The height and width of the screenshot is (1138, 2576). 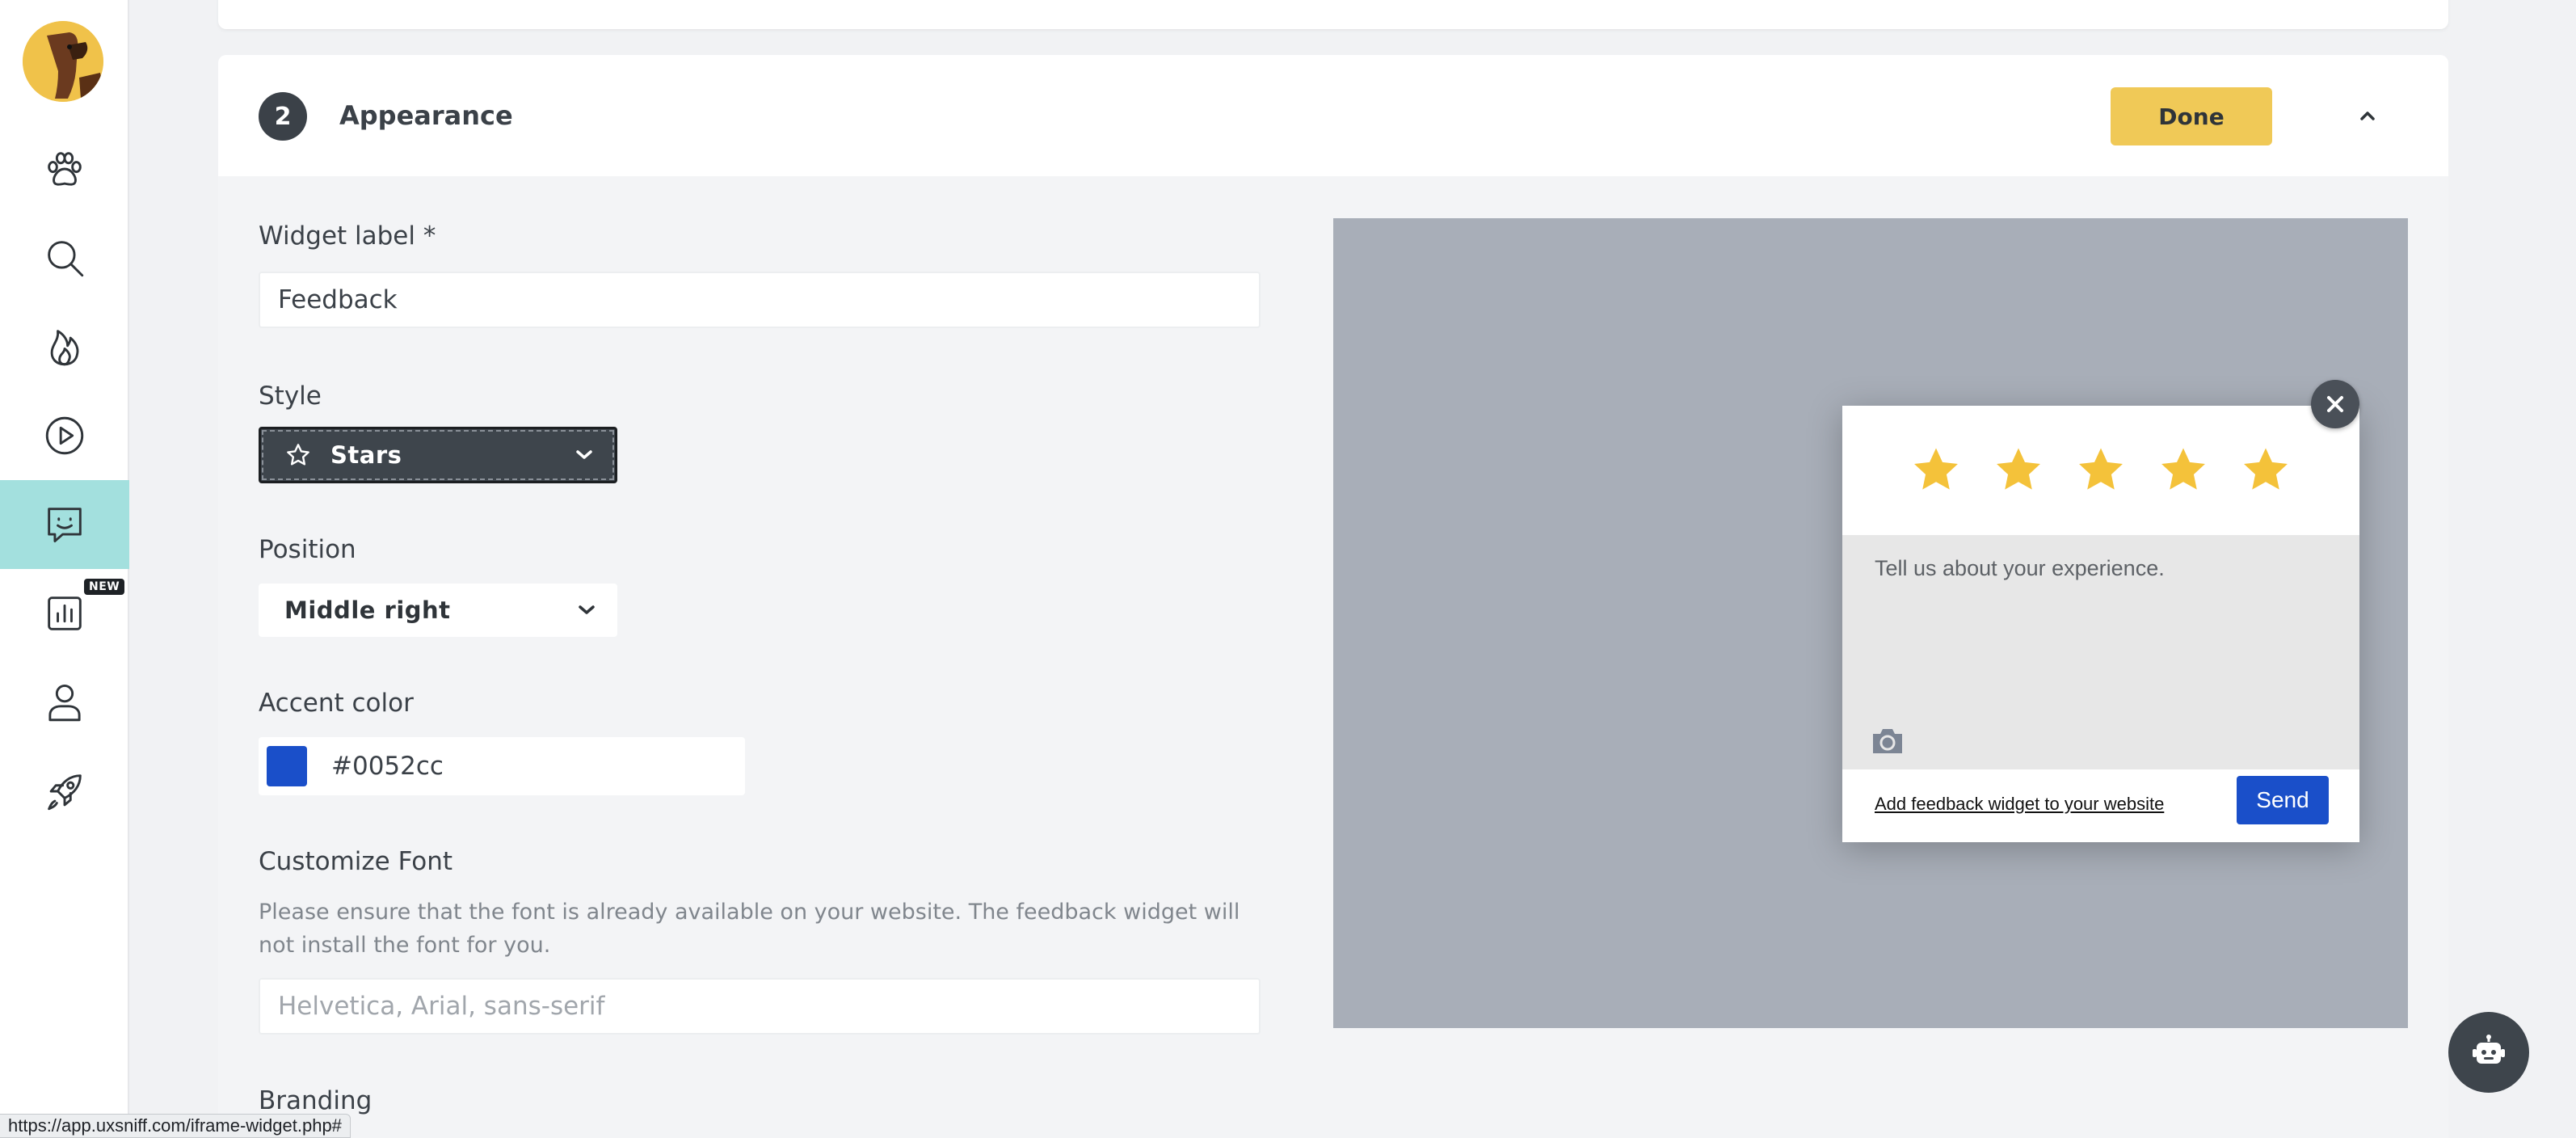 I want to click on branding-label: Branding, so click(x=316, y=1100).